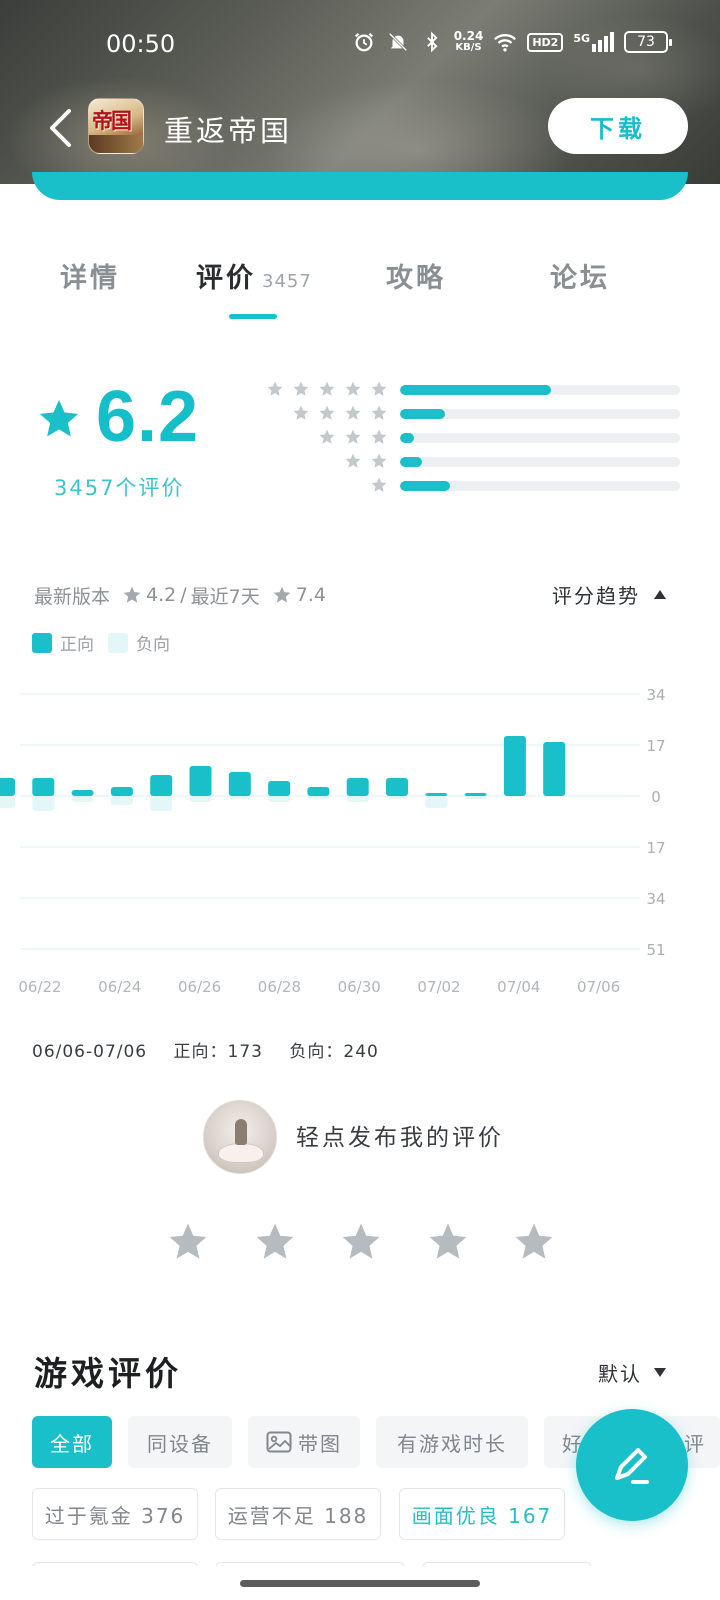  What do you see at coordinates (416, 275) in the screenshot?
I see `tab-guides: 攻略` at bounding box center [416, 275].